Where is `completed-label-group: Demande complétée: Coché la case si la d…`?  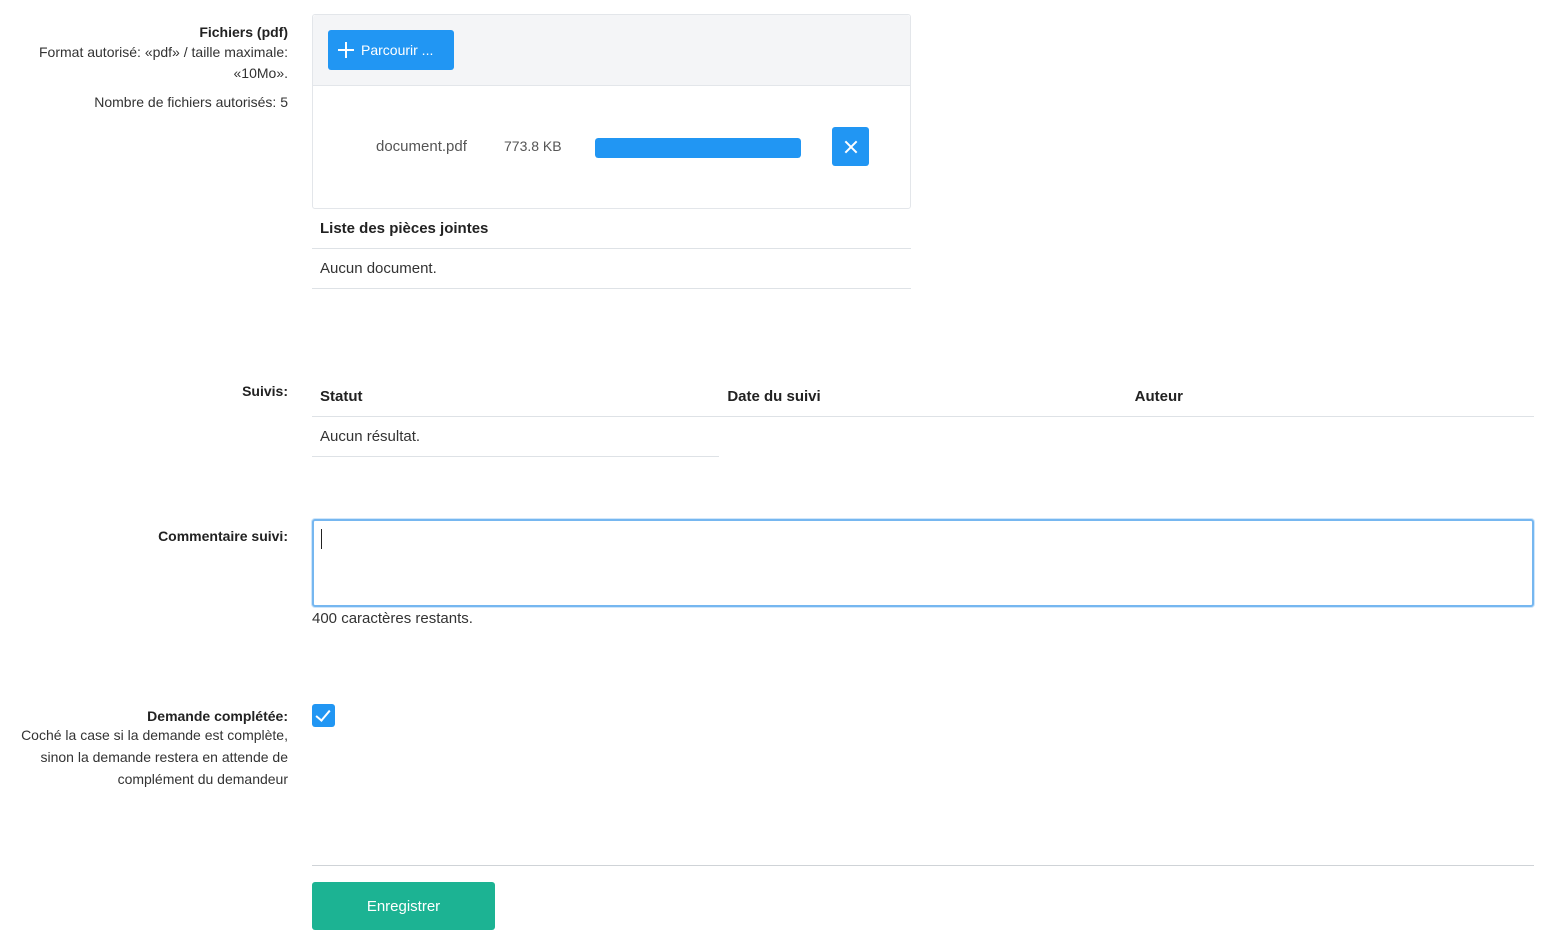 completed-label-group: Demande complétée: Coché la case si la d… is located at coordinates (144, 749).